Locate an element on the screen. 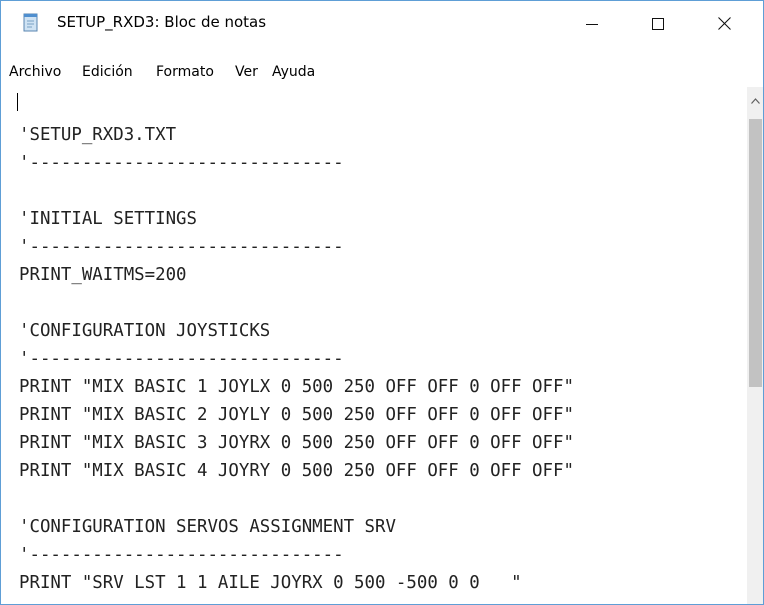 This screenshot has width=764, height=605. chevron-up-icon is located at coordinates (755, 98).